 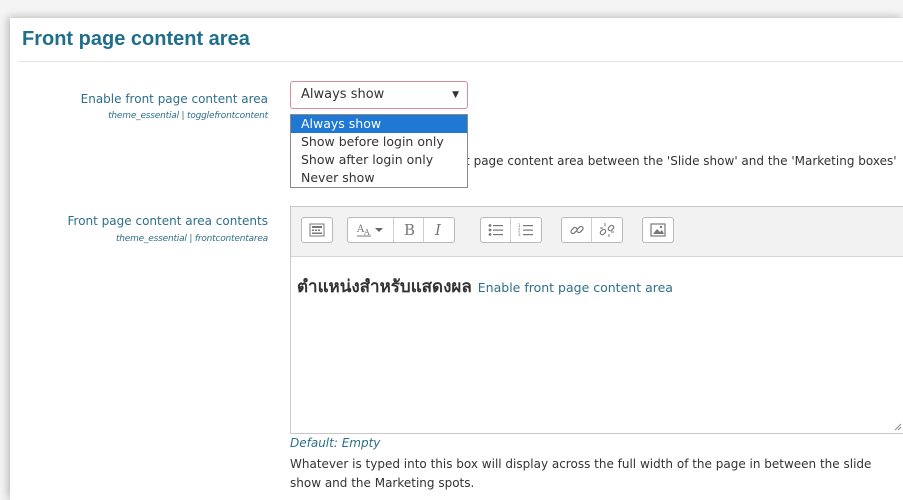 I want to click on bold-icon: B, so click(x=409, y=230).